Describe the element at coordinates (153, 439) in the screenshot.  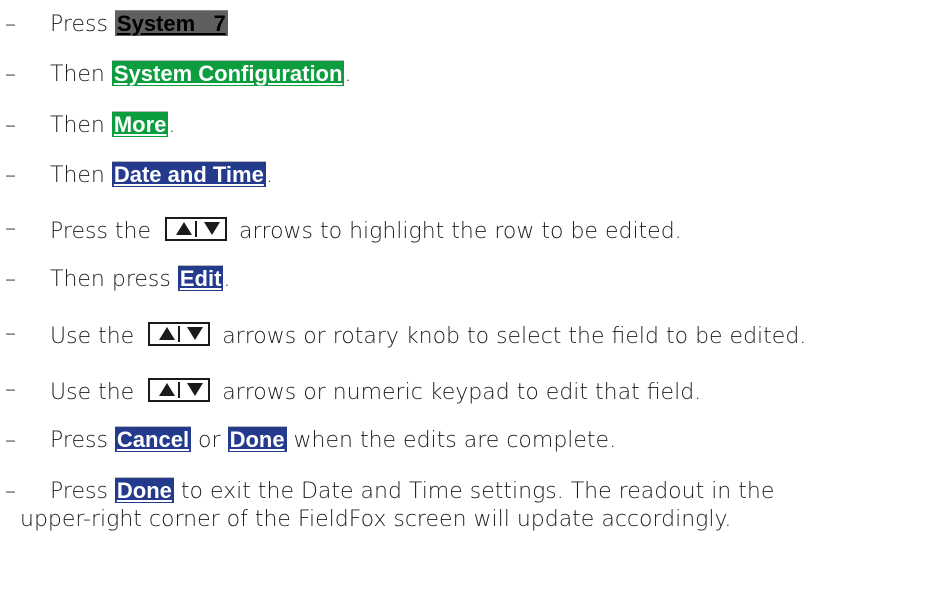
I see `cancel-softkey: Cancel` at that location.